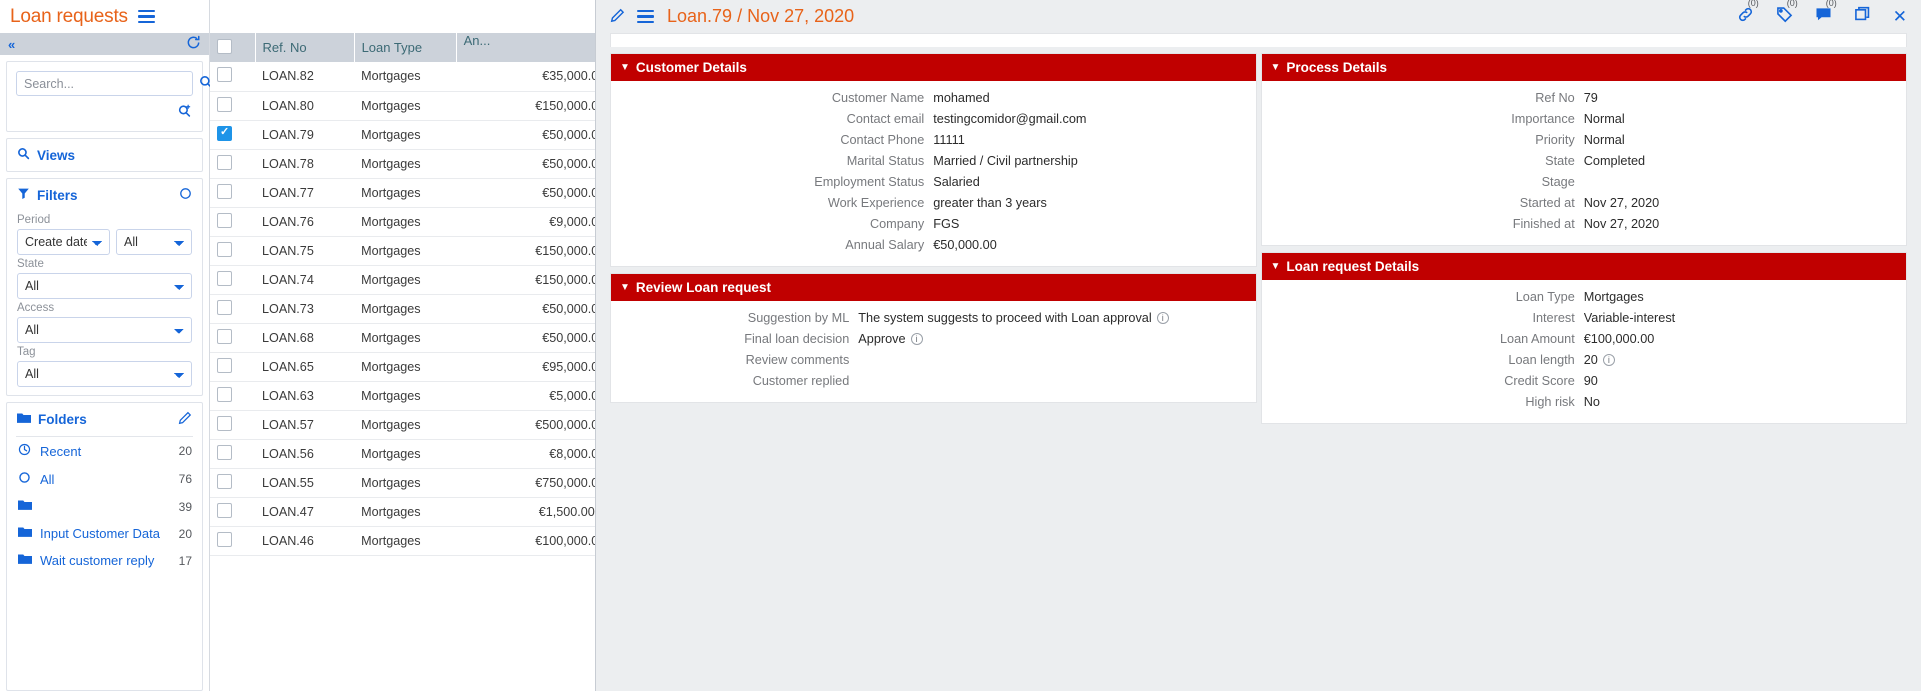 The width and height of the screenshot is (1921, 691). What do you see at coordinates (1787, 14) in the screenshot?
I see `tag-icon: (0)` at bounding box center [1787, 14].